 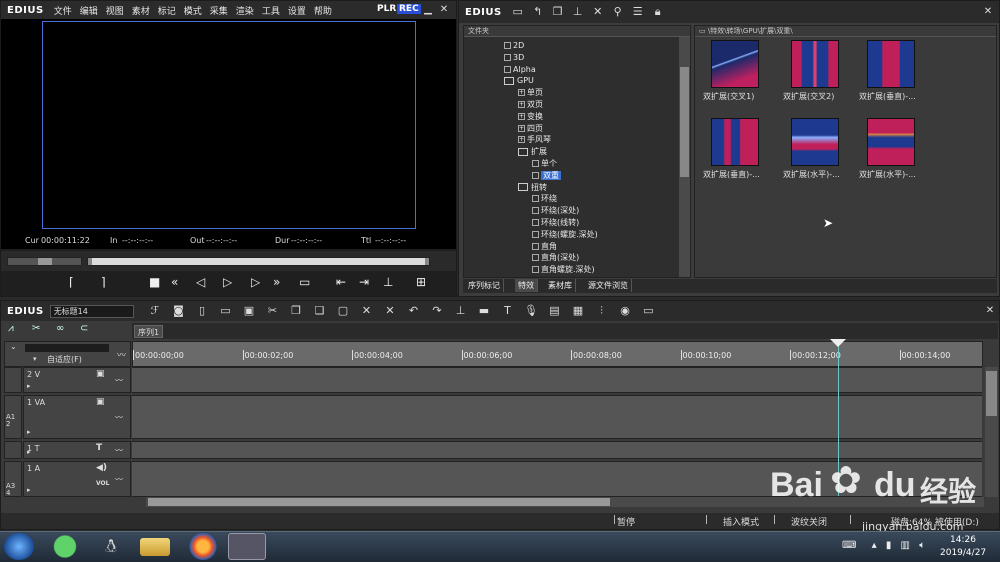 I want to click on monitor-icon: ▣, so click(x=100, y=402).